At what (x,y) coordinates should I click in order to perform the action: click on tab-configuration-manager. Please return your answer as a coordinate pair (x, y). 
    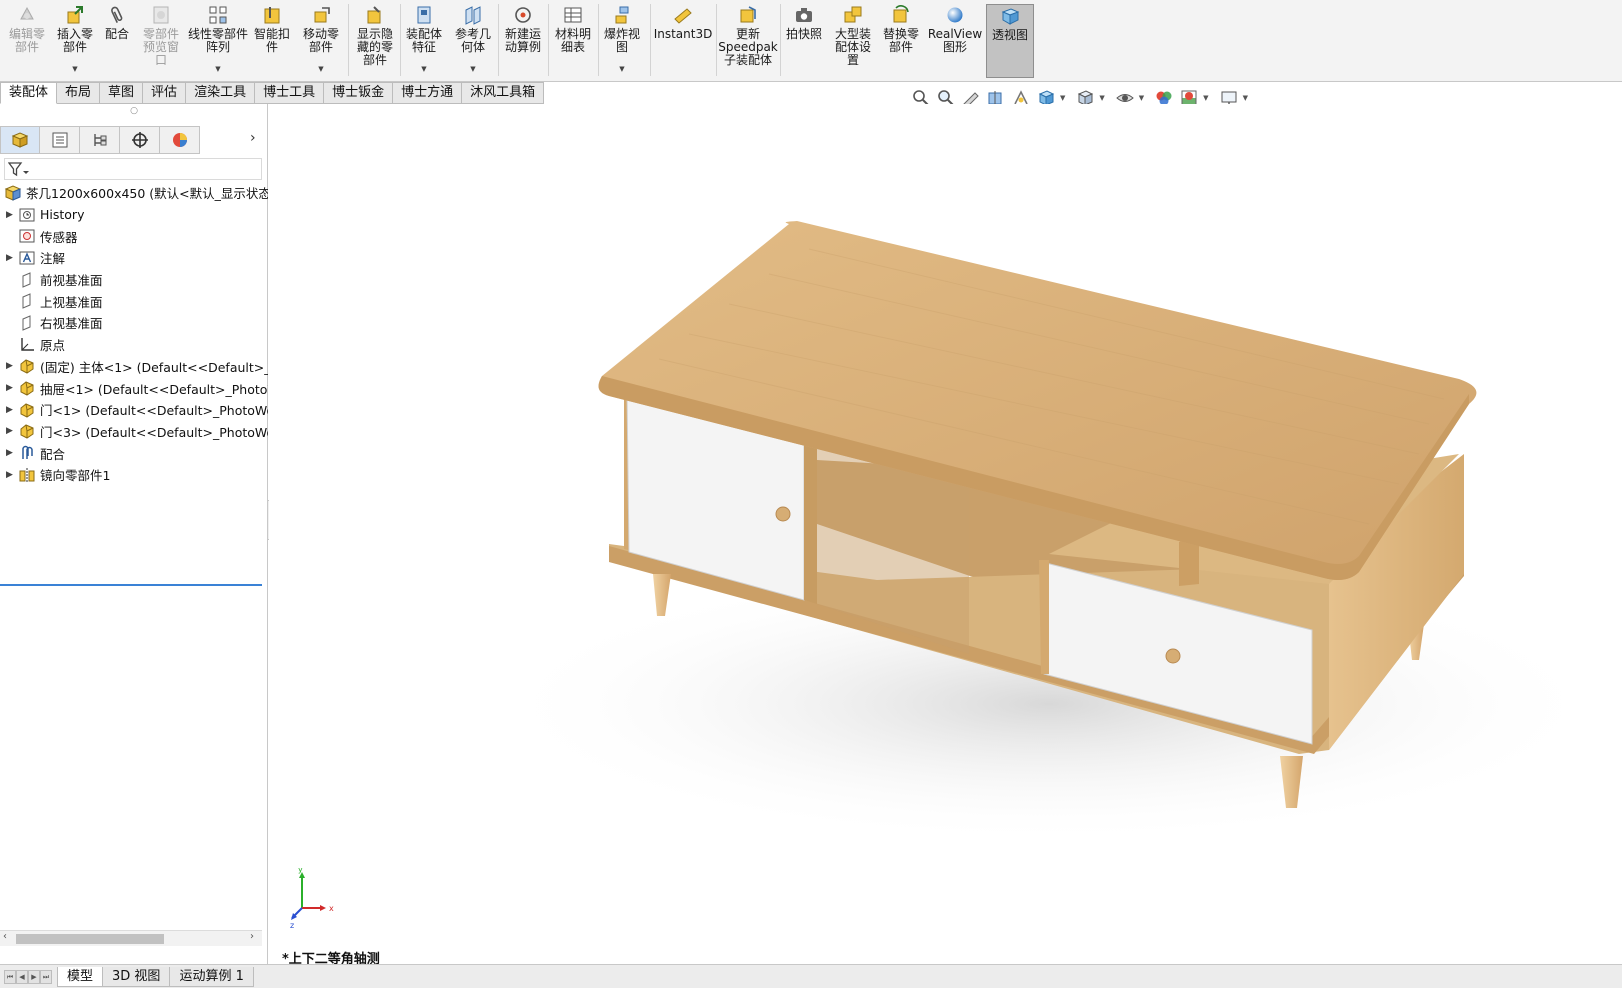
    Looking at the image, I should click on (100, 140).